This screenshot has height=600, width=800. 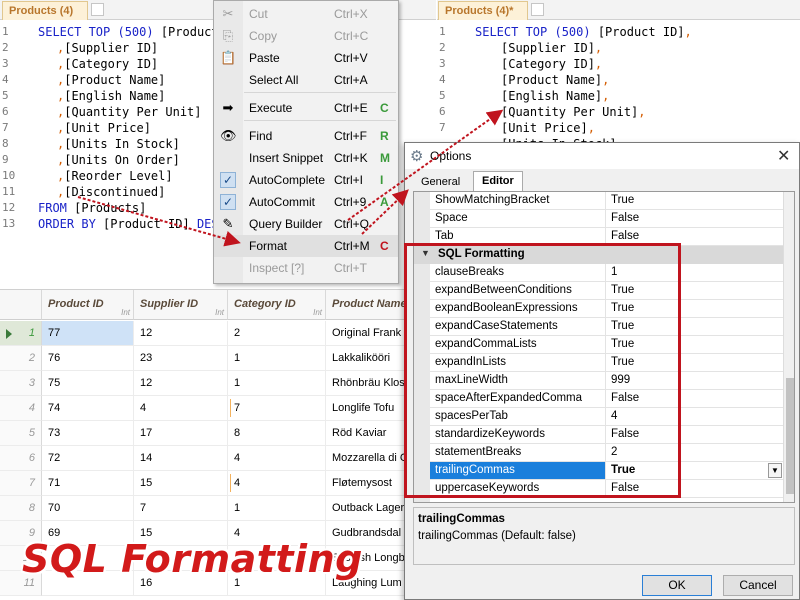 I want to click on grid-cell: 8, so click(x=277, y=433).